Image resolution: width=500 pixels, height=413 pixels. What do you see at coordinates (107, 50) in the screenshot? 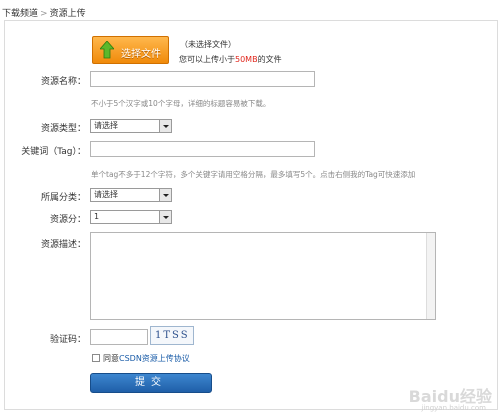
I see `upload-arrow-icon` at bounding box center [107, 50].